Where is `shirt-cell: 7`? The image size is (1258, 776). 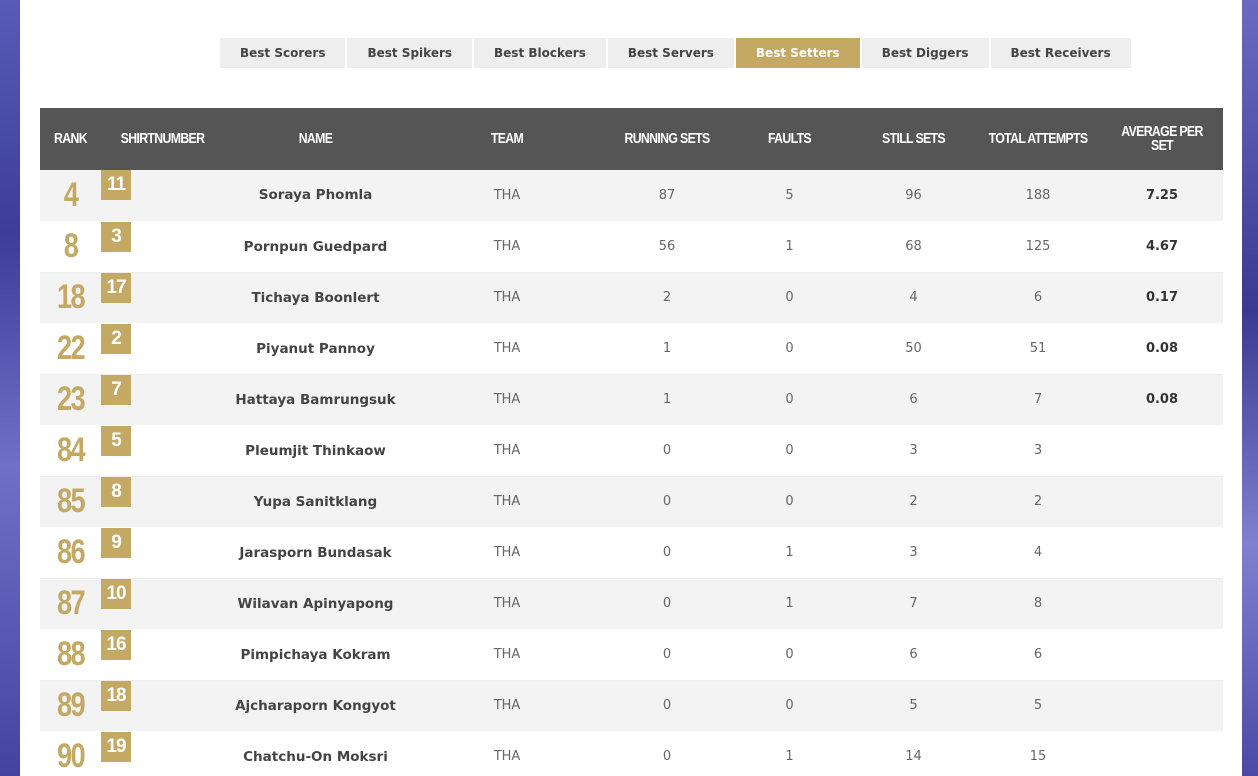 shirt-cell: 7 is located at coordinates (116, 389).